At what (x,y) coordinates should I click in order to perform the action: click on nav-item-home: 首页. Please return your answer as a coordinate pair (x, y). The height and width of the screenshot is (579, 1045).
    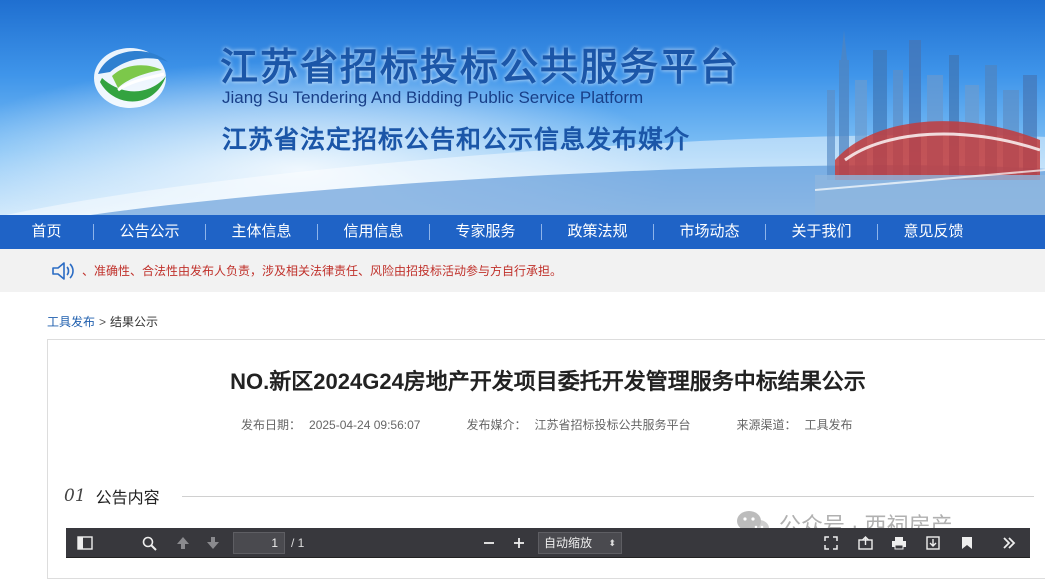
    Looking at the image, I should click on (46, 232).